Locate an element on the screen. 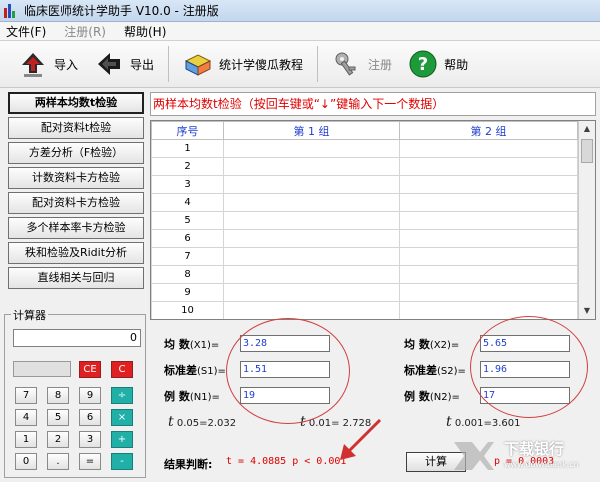 This screenshot has width=600, height=482. method-two-sample-t-test: 两样本均数t检验 is located at coordinates (76, 103).